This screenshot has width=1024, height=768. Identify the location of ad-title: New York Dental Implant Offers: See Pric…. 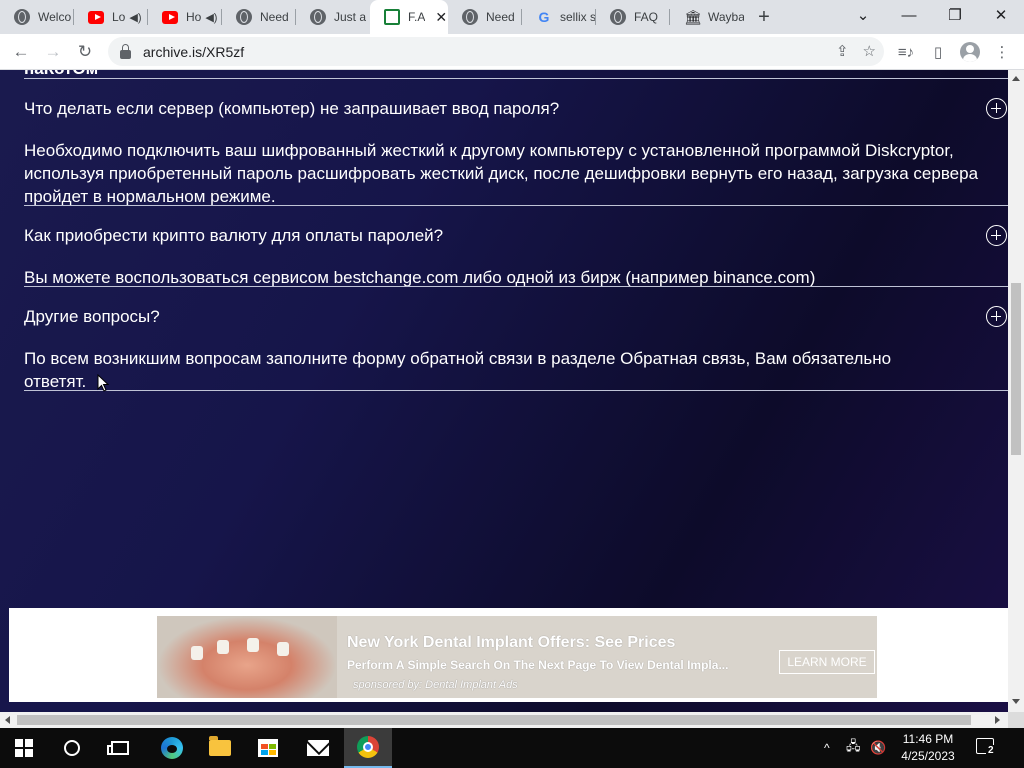
(511, 643).